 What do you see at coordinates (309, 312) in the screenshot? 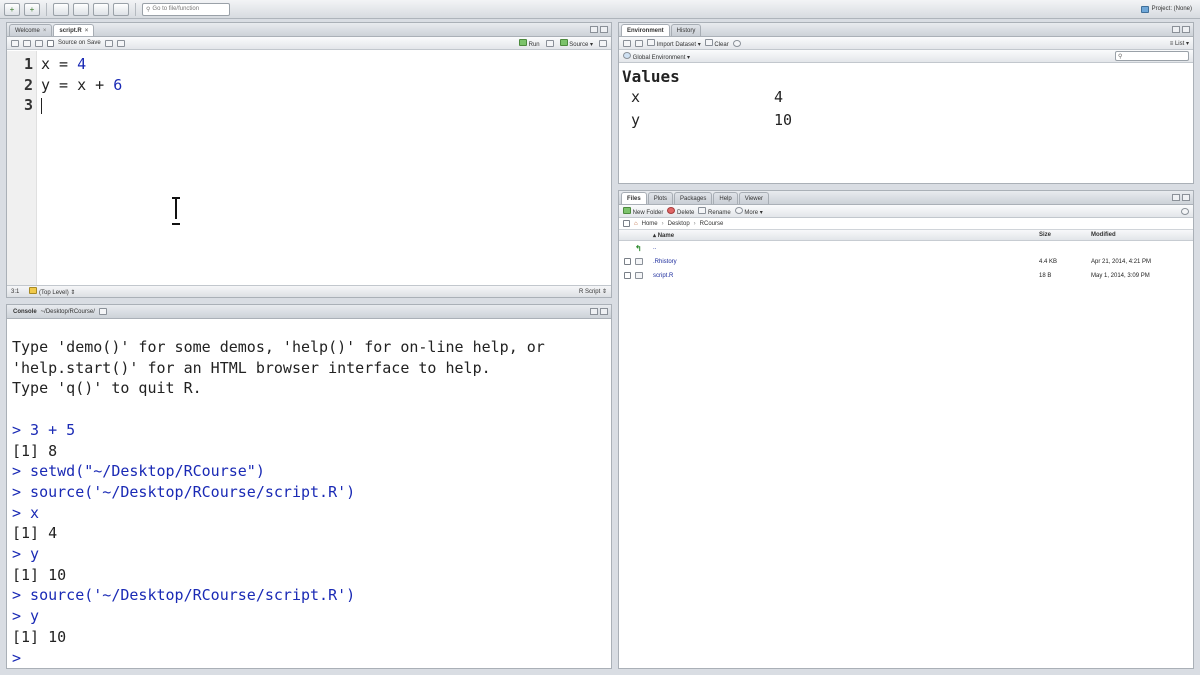
I see `console-header: Console ~/Desktop/RCourse/` at bounding box center [309, 312].